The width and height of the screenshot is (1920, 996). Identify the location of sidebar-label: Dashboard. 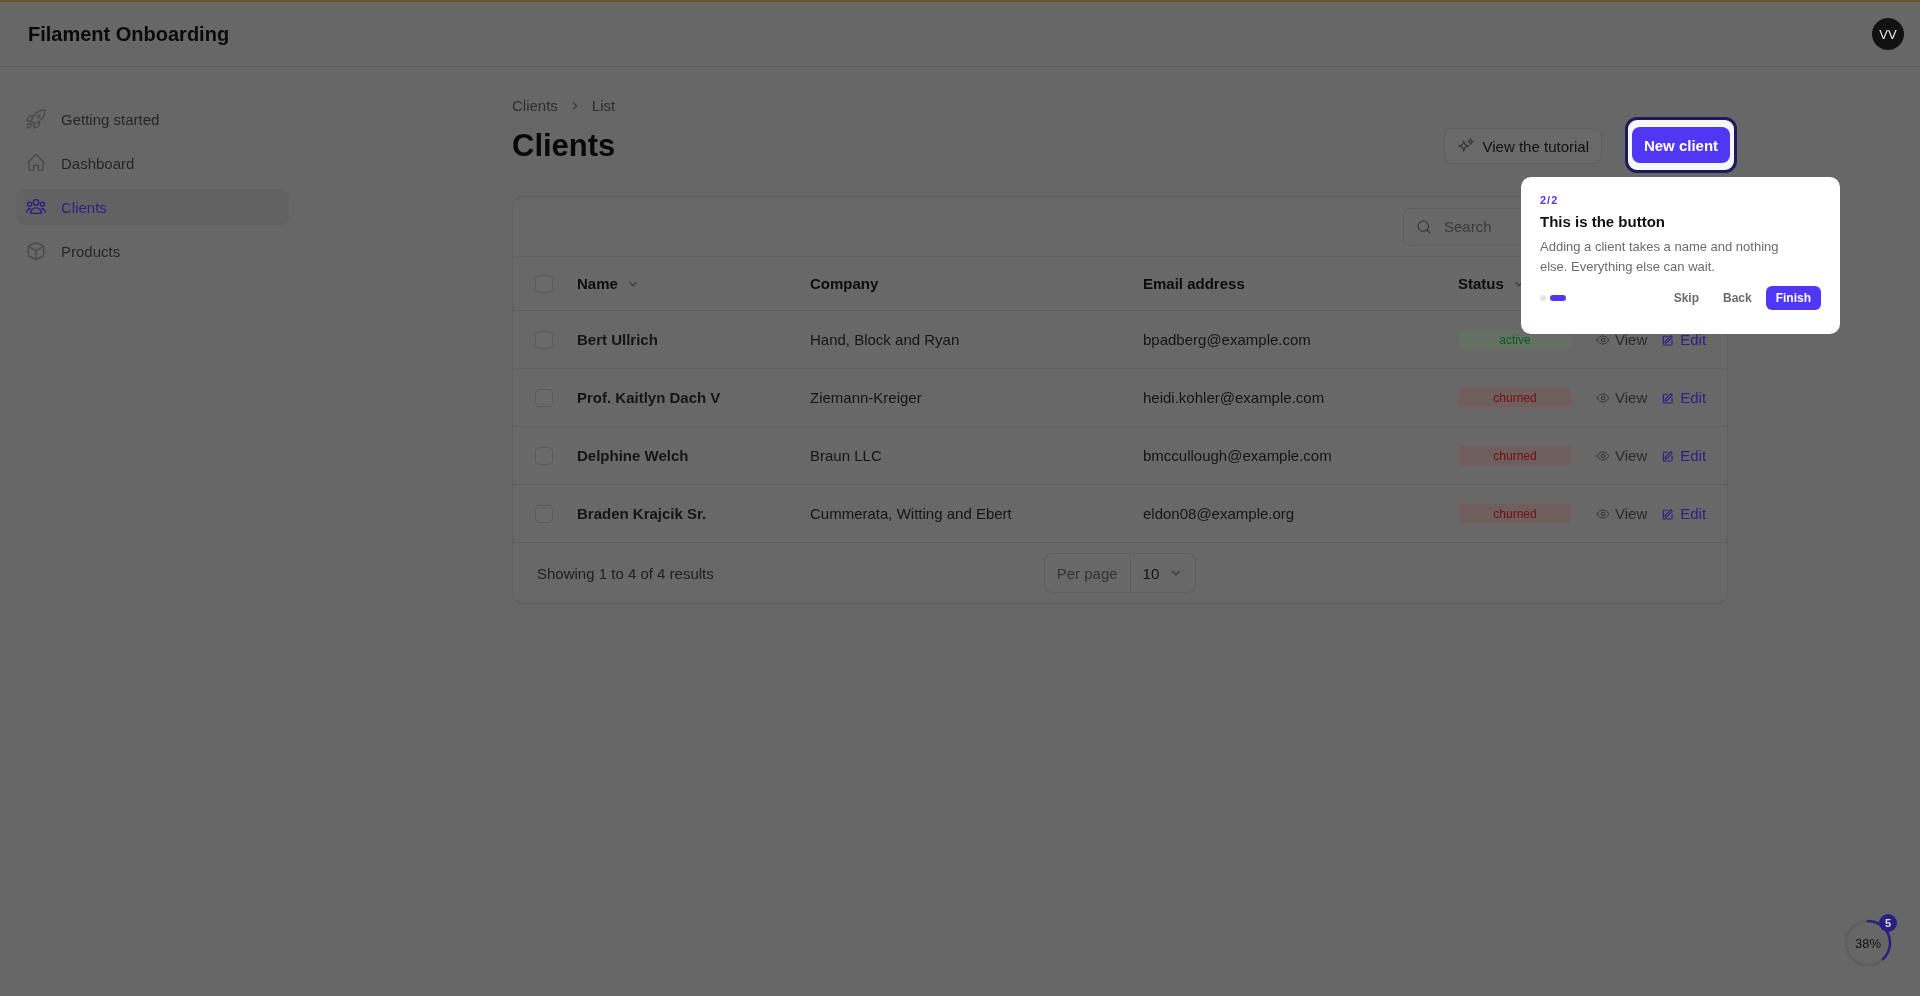
(98, 163).